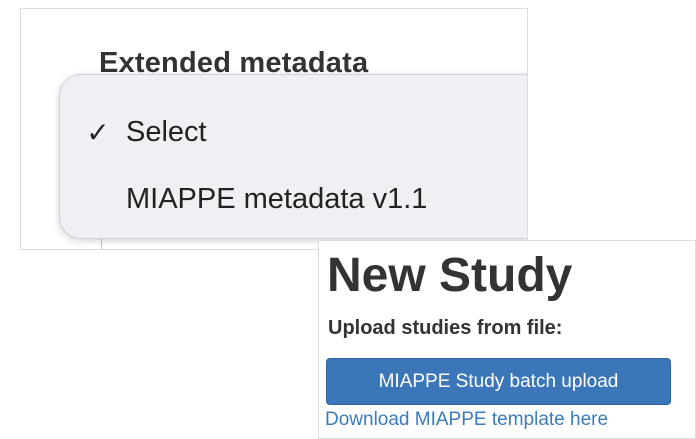 The height and width of the screenshot is (439, 696). I want to click on menu-item-label: Select, so click(166, 131).